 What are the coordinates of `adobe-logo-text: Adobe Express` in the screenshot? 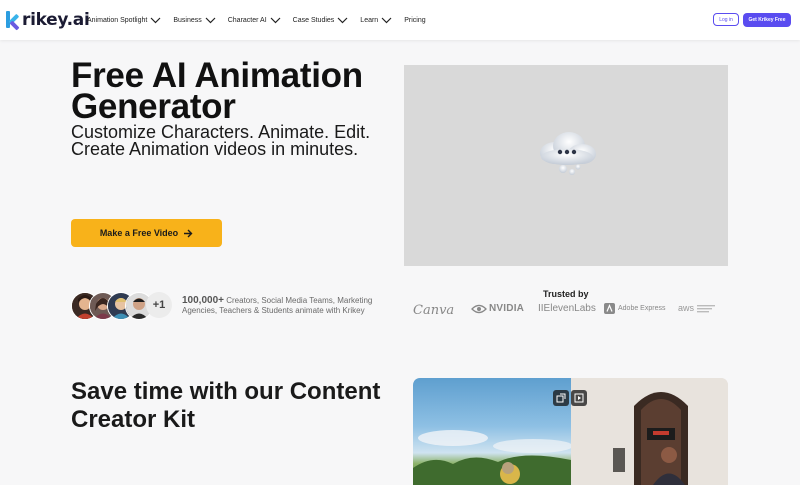 It's located at (642, 308).